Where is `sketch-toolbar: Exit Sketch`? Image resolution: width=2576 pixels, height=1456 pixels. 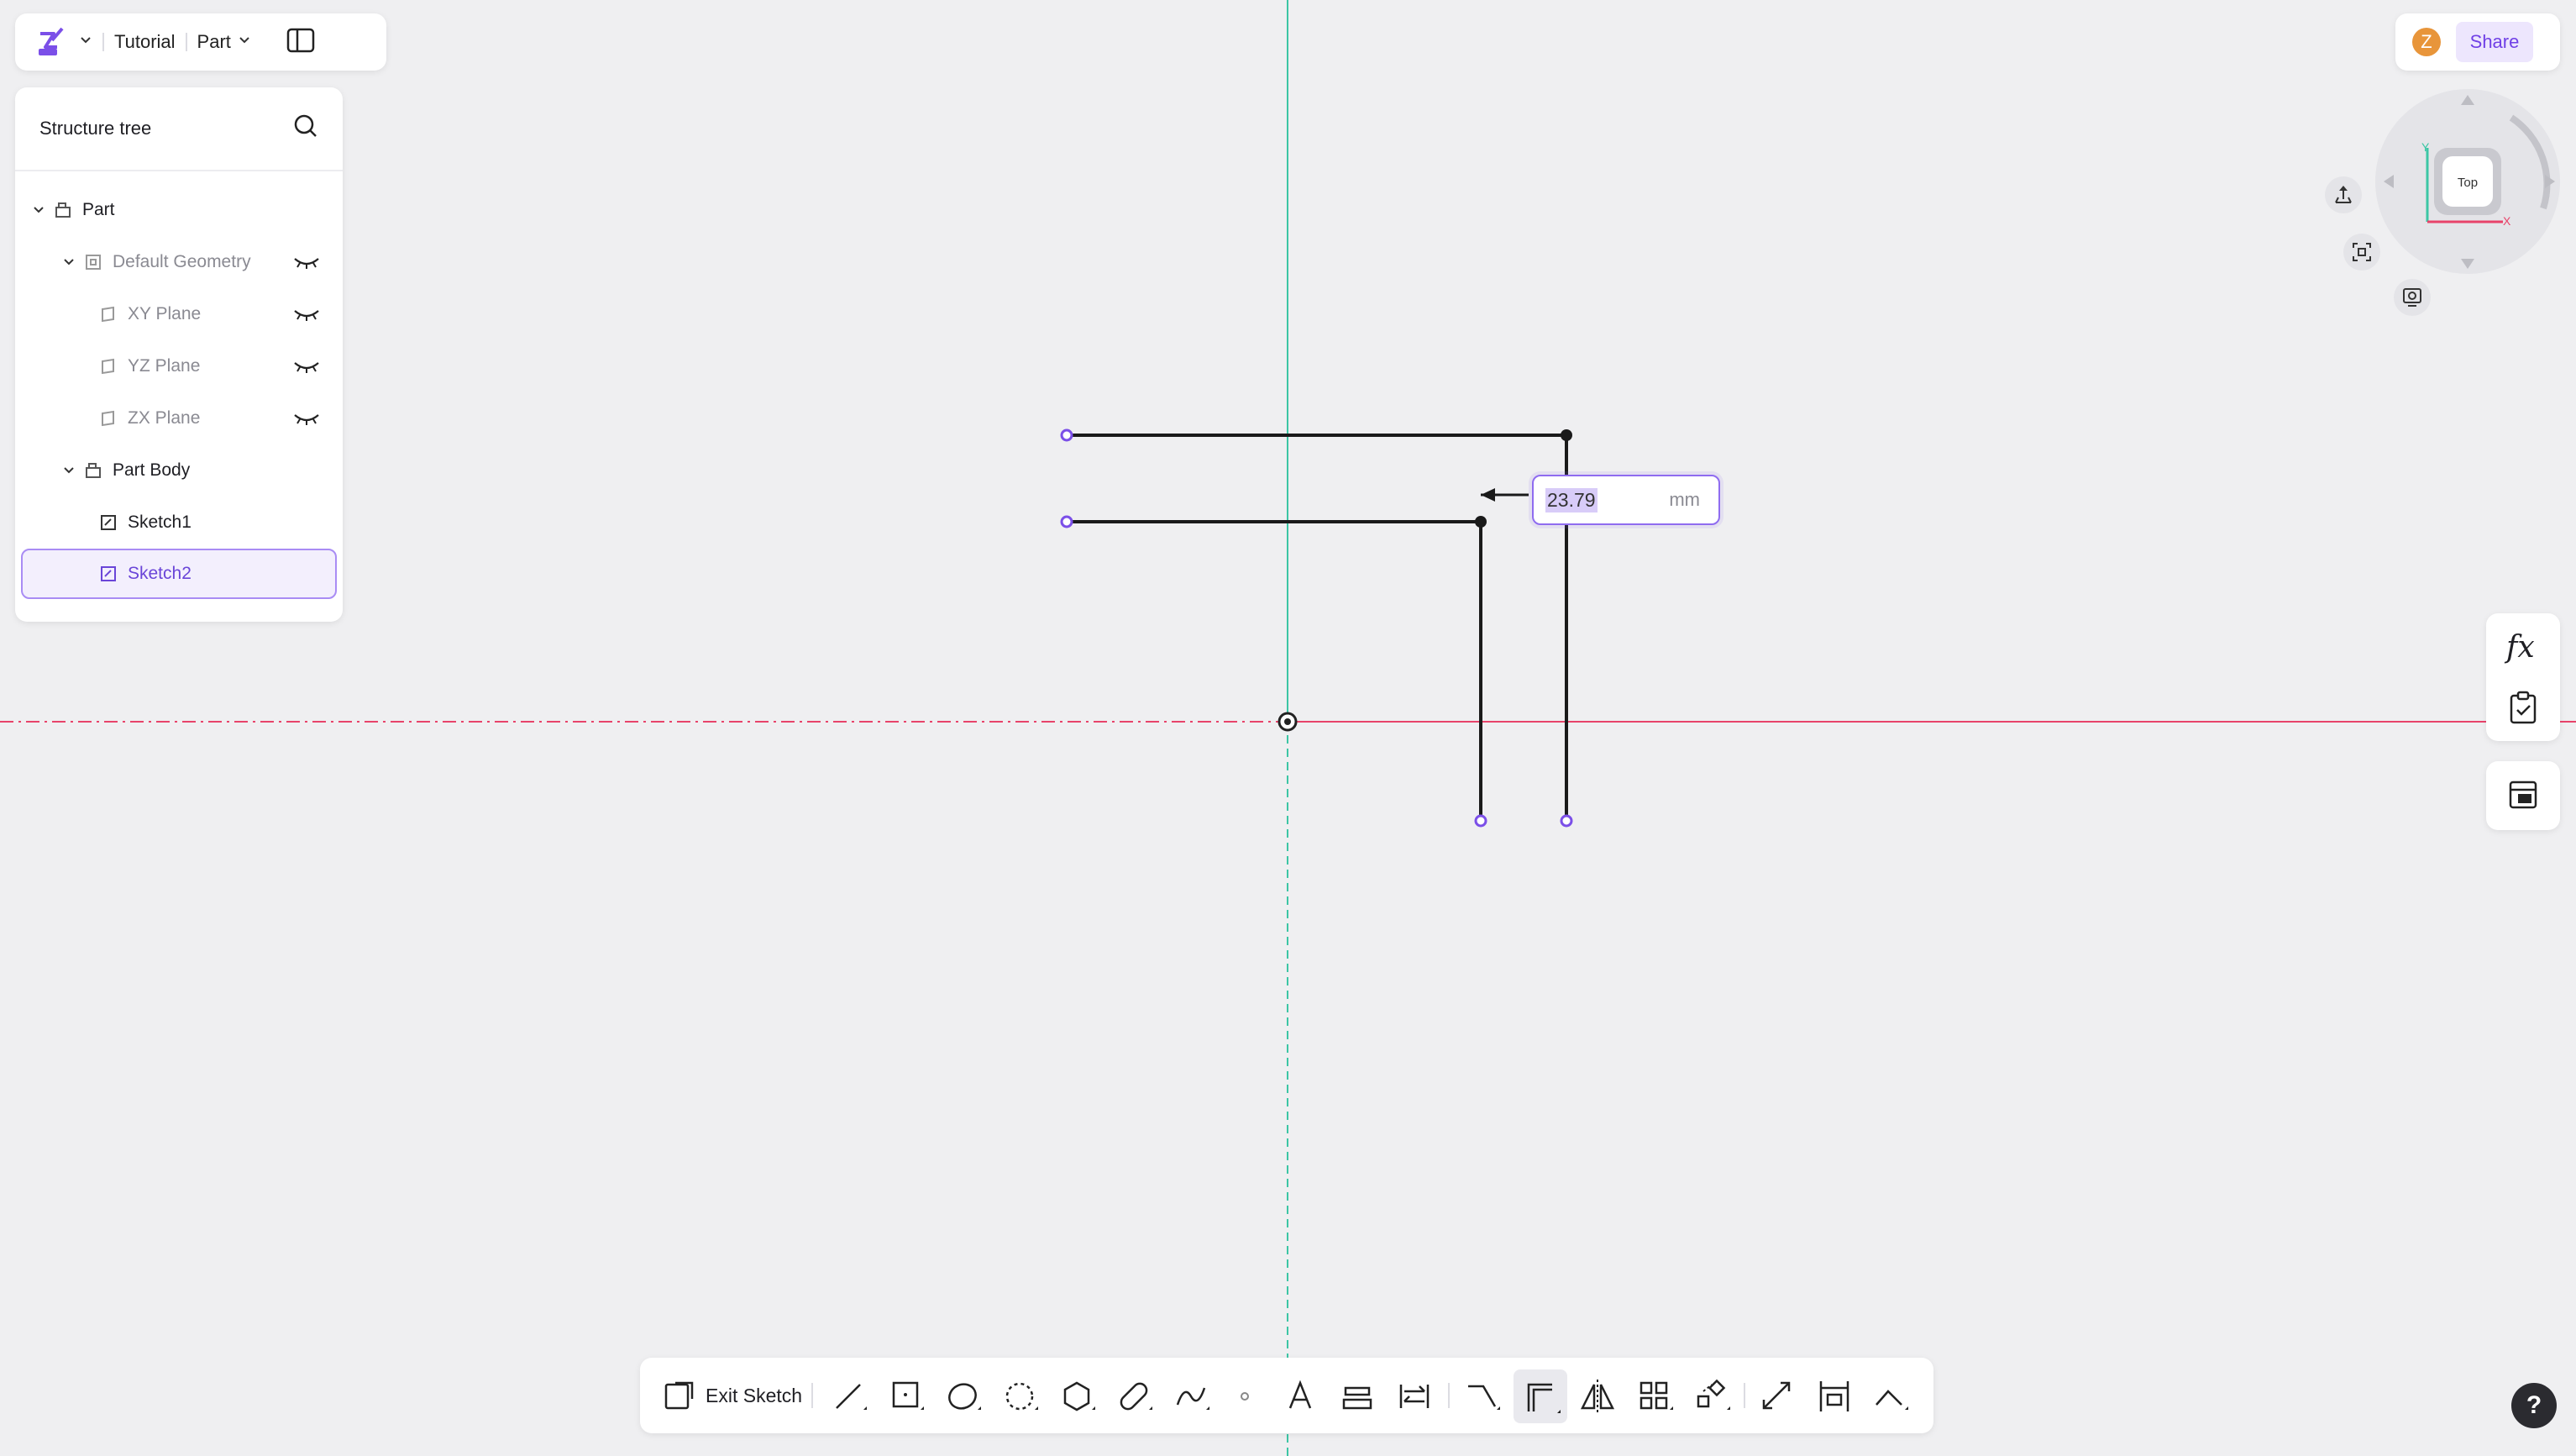
sketch-toolbar: Exit Sketch is located at coordinates (1286, 1395).